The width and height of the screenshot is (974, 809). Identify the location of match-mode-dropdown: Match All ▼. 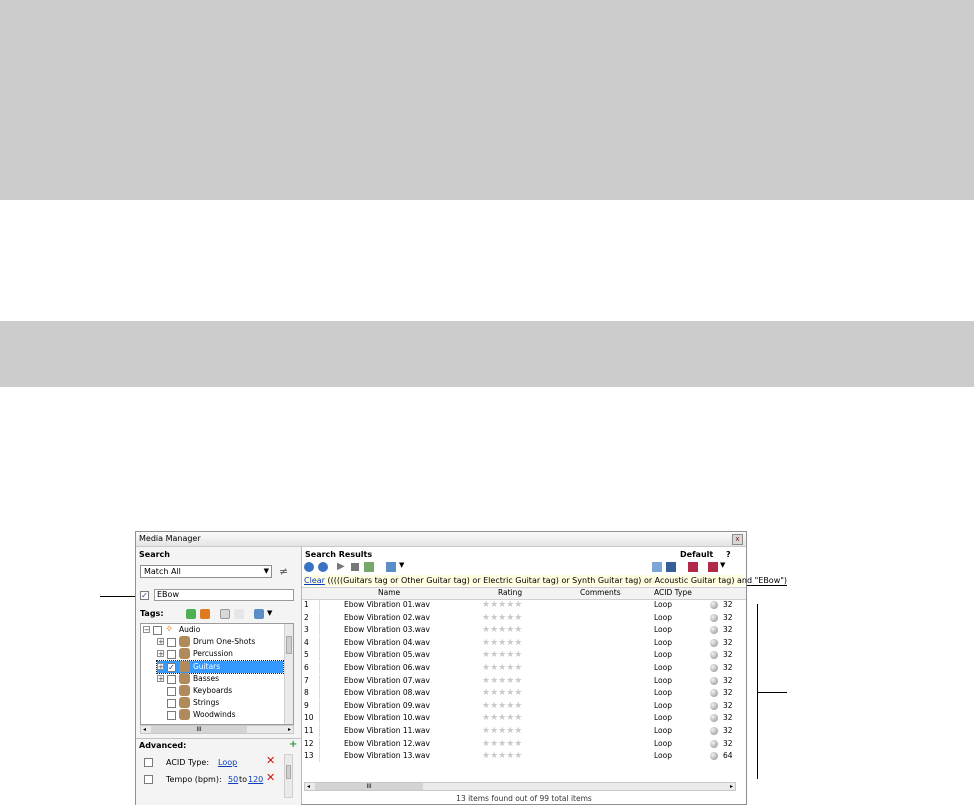
(206, 571).